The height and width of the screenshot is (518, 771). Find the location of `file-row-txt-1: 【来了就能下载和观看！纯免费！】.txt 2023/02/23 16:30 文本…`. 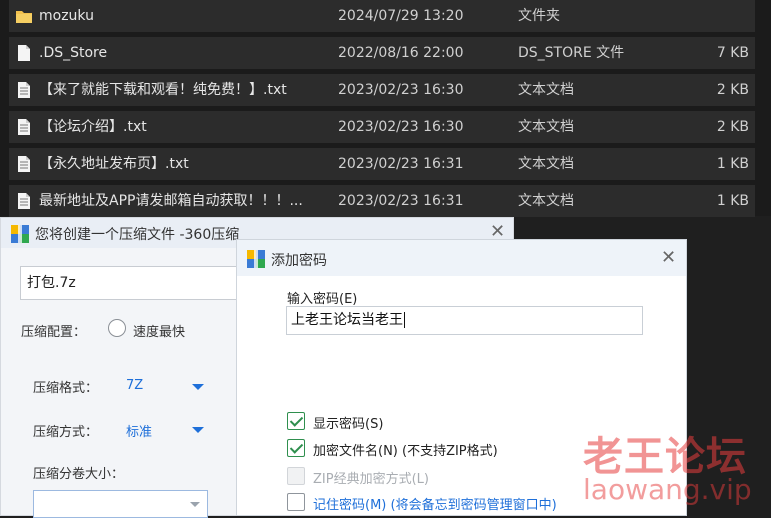

file-row-txt-1: 【来了就能下载和观看！纯免费！】.txt 2023/02/23 16:30 文本… is located at coordinates (382, 90).